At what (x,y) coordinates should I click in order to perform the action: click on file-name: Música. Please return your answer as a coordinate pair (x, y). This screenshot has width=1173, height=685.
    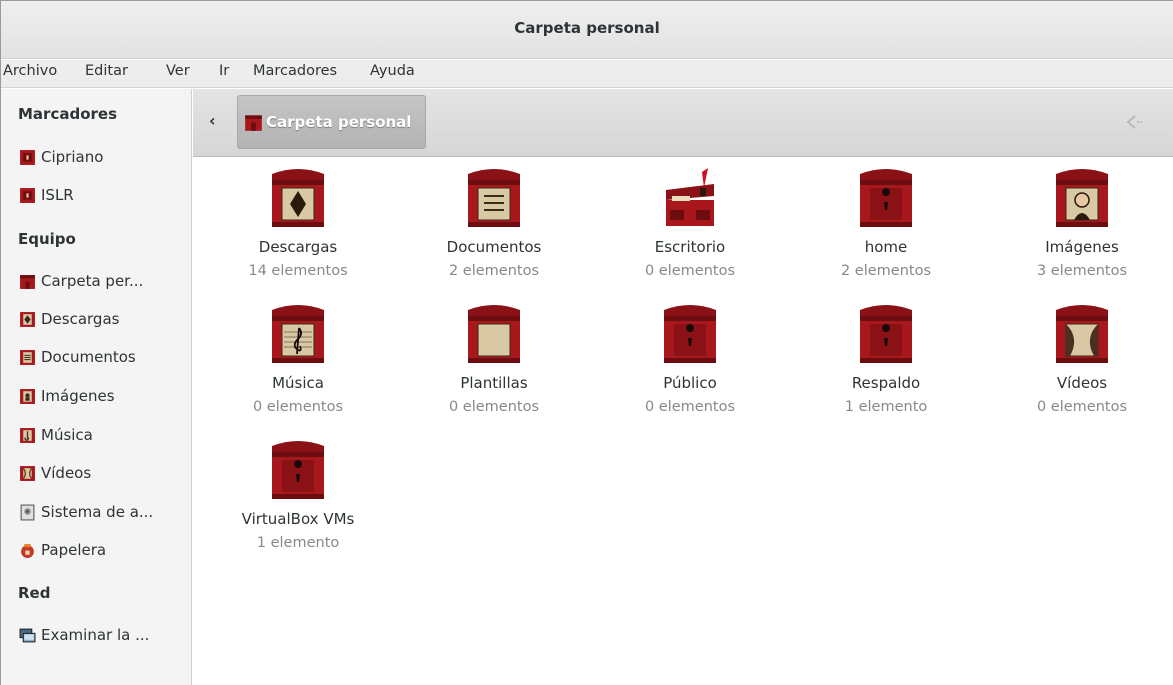
    Looking at the image, I should click on (298, 383).